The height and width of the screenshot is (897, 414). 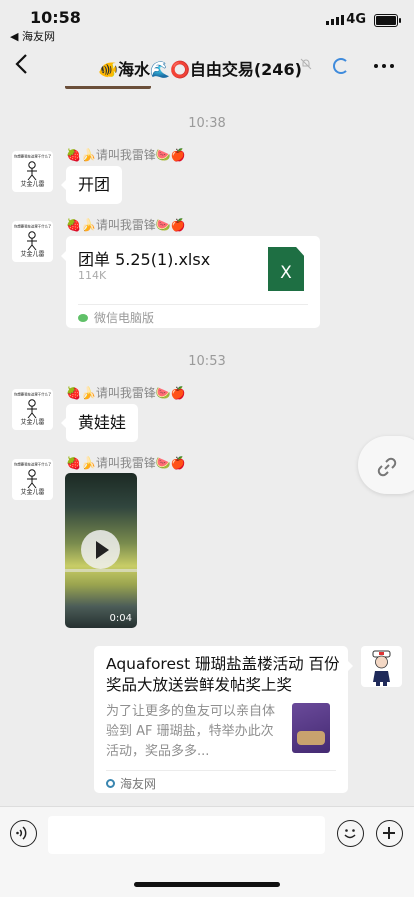 What do you see at coordinates (91, 185) in the screenshot?
I see `message-bubble: 开团` at bounding box center [91, 185].